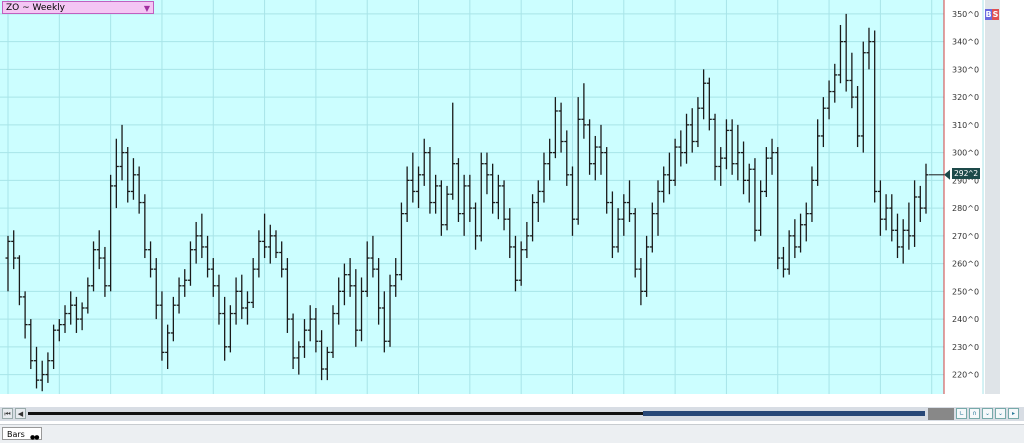 The height and width of the screenshot is (444, 1024). I want to click on y-tick-label: 240^0, so click(965, 319).